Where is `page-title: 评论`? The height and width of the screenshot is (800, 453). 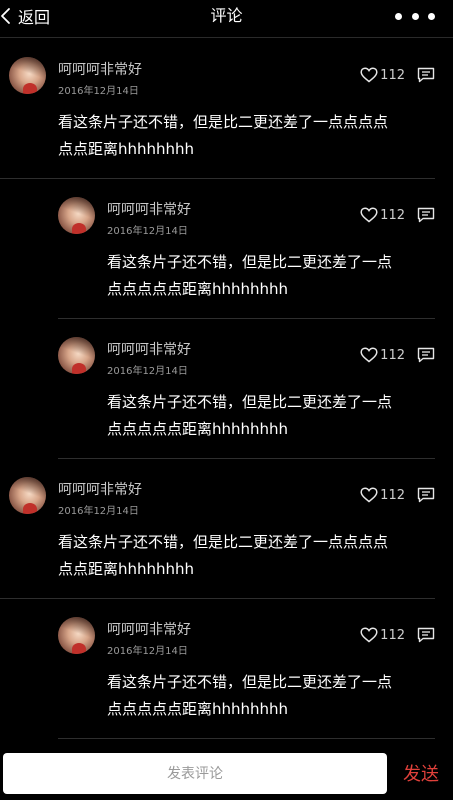
page-title: 评论 is located at coordinates (226, 15).